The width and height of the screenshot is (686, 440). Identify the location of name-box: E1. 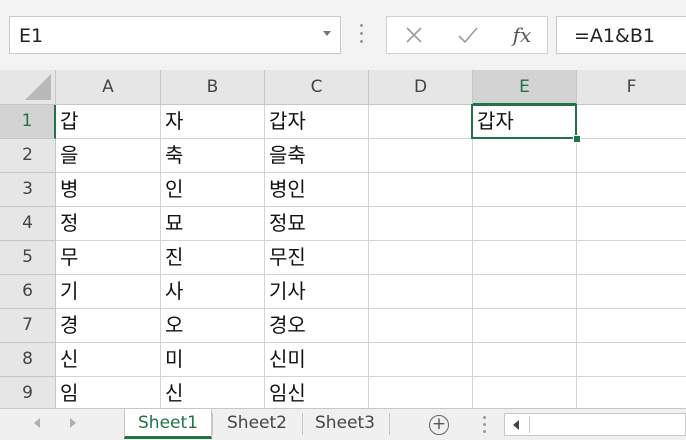
(175, 35).